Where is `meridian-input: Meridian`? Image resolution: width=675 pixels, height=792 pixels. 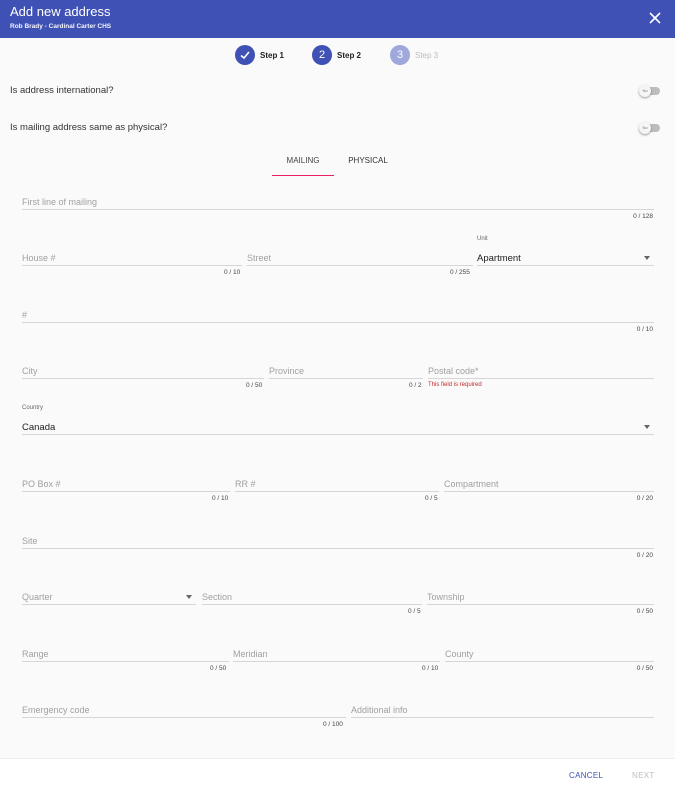
meridian-input: Meridian is located at coordinates (336, 655).